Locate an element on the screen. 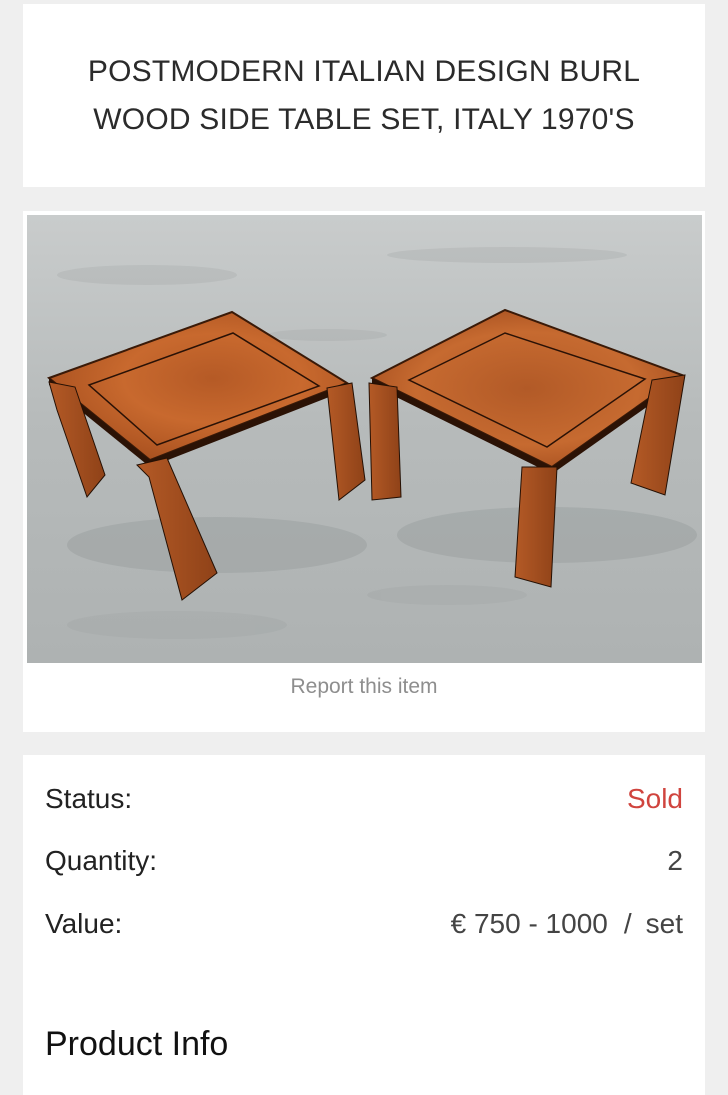 The image size is (728, 1095). quantity-value: 2 is located at coordinates (675, 860).